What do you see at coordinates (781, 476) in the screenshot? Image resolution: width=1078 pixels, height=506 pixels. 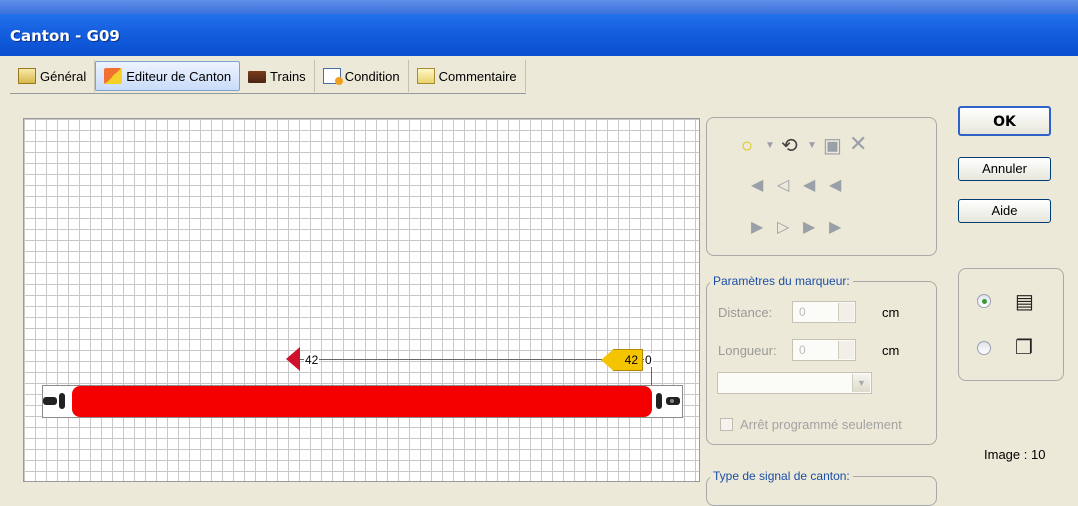 I see `signal-type-legend: Type de signal de canton:` at bounding box center [781, 476].